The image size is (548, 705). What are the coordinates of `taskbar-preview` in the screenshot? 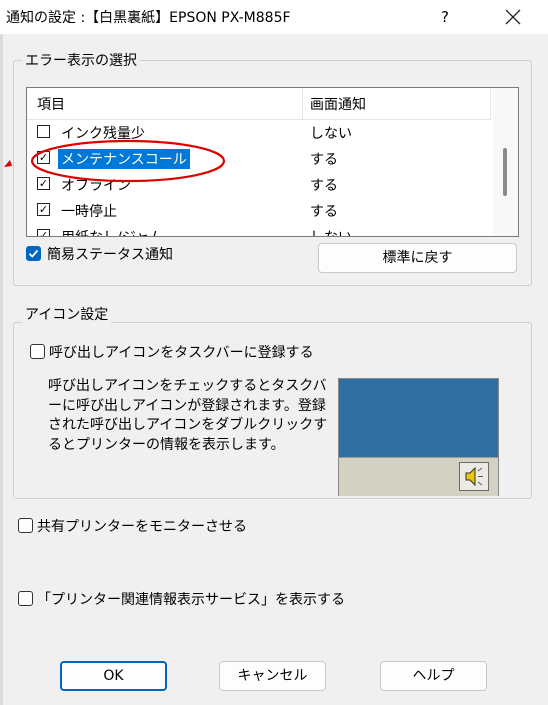 It's located at (418, 437).